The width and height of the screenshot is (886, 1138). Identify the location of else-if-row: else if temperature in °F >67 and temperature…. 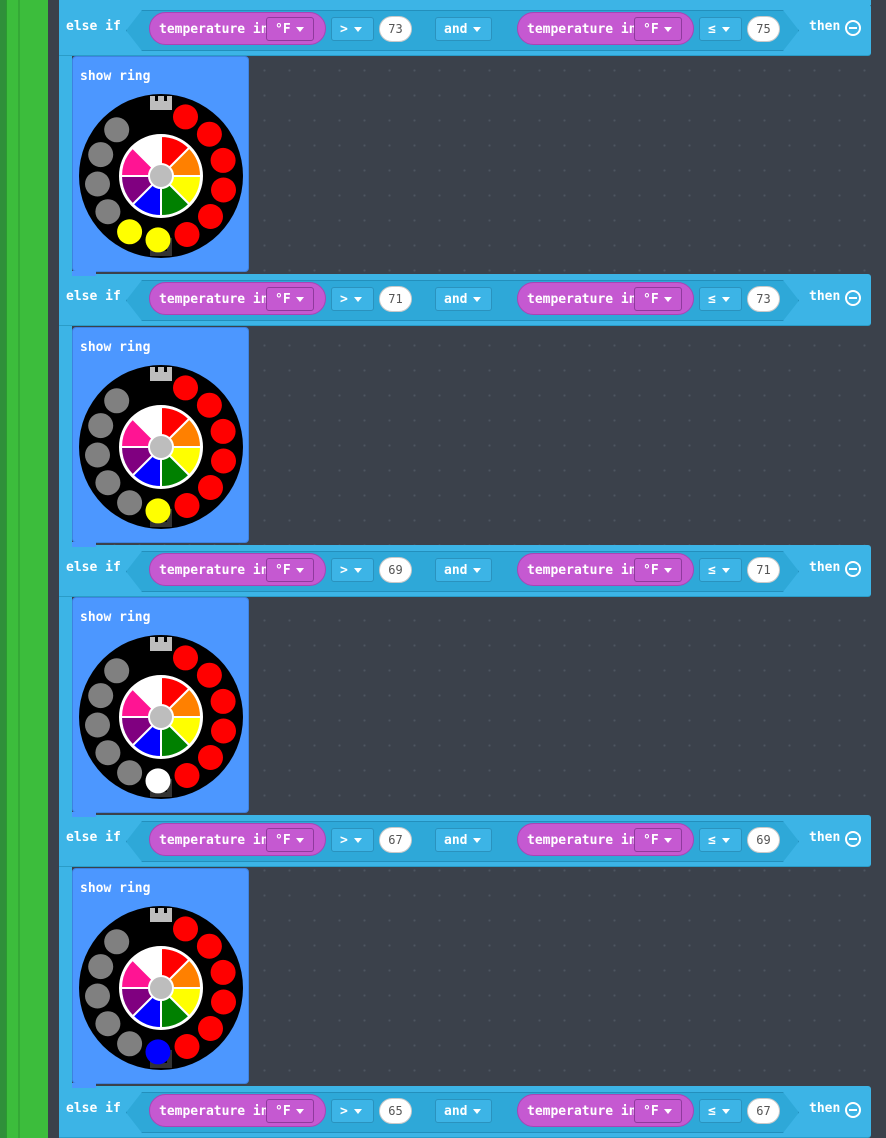
(465, 841).